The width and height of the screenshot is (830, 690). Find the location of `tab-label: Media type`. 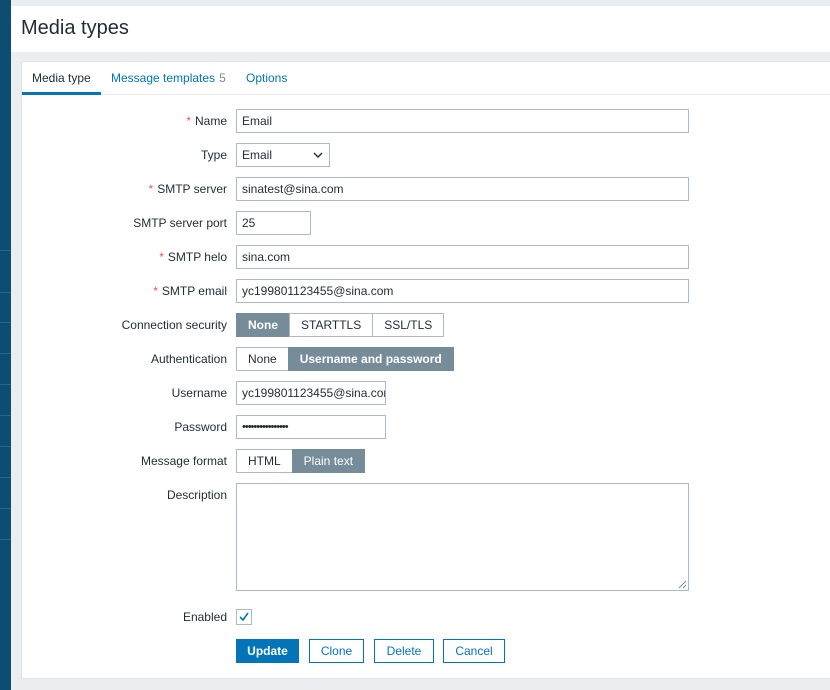

tab-label: Media type is located at coordinates (61, 78).